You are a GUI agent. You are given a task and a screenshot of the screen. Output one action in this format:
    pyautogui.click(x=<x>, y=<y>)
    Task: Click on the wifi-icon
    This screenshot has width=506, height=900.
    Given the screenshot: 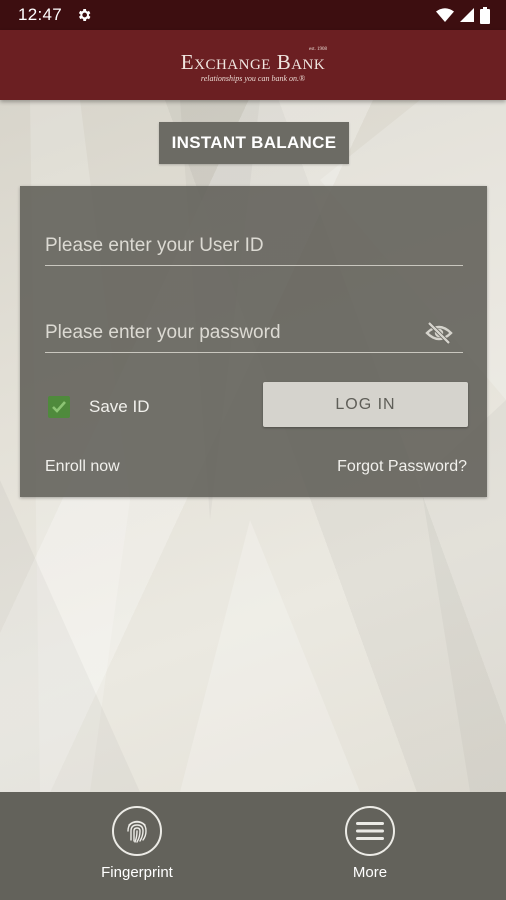 What is the action you would take?
    pyautogui.click(x=445, y=15)
    